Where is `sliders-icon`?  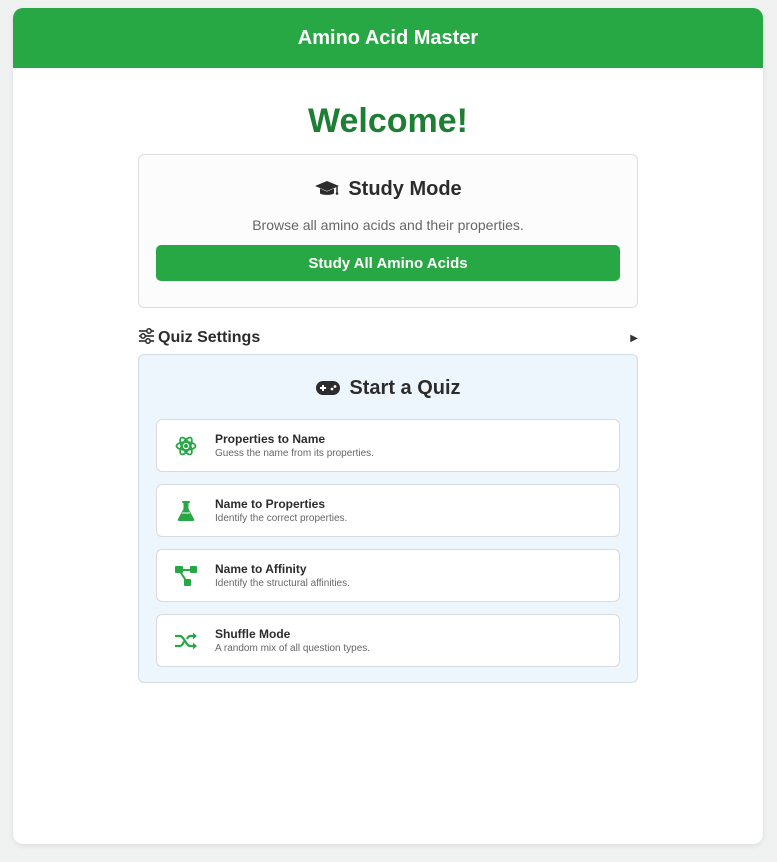
sliders-icon is located at coordinates (146, 338).